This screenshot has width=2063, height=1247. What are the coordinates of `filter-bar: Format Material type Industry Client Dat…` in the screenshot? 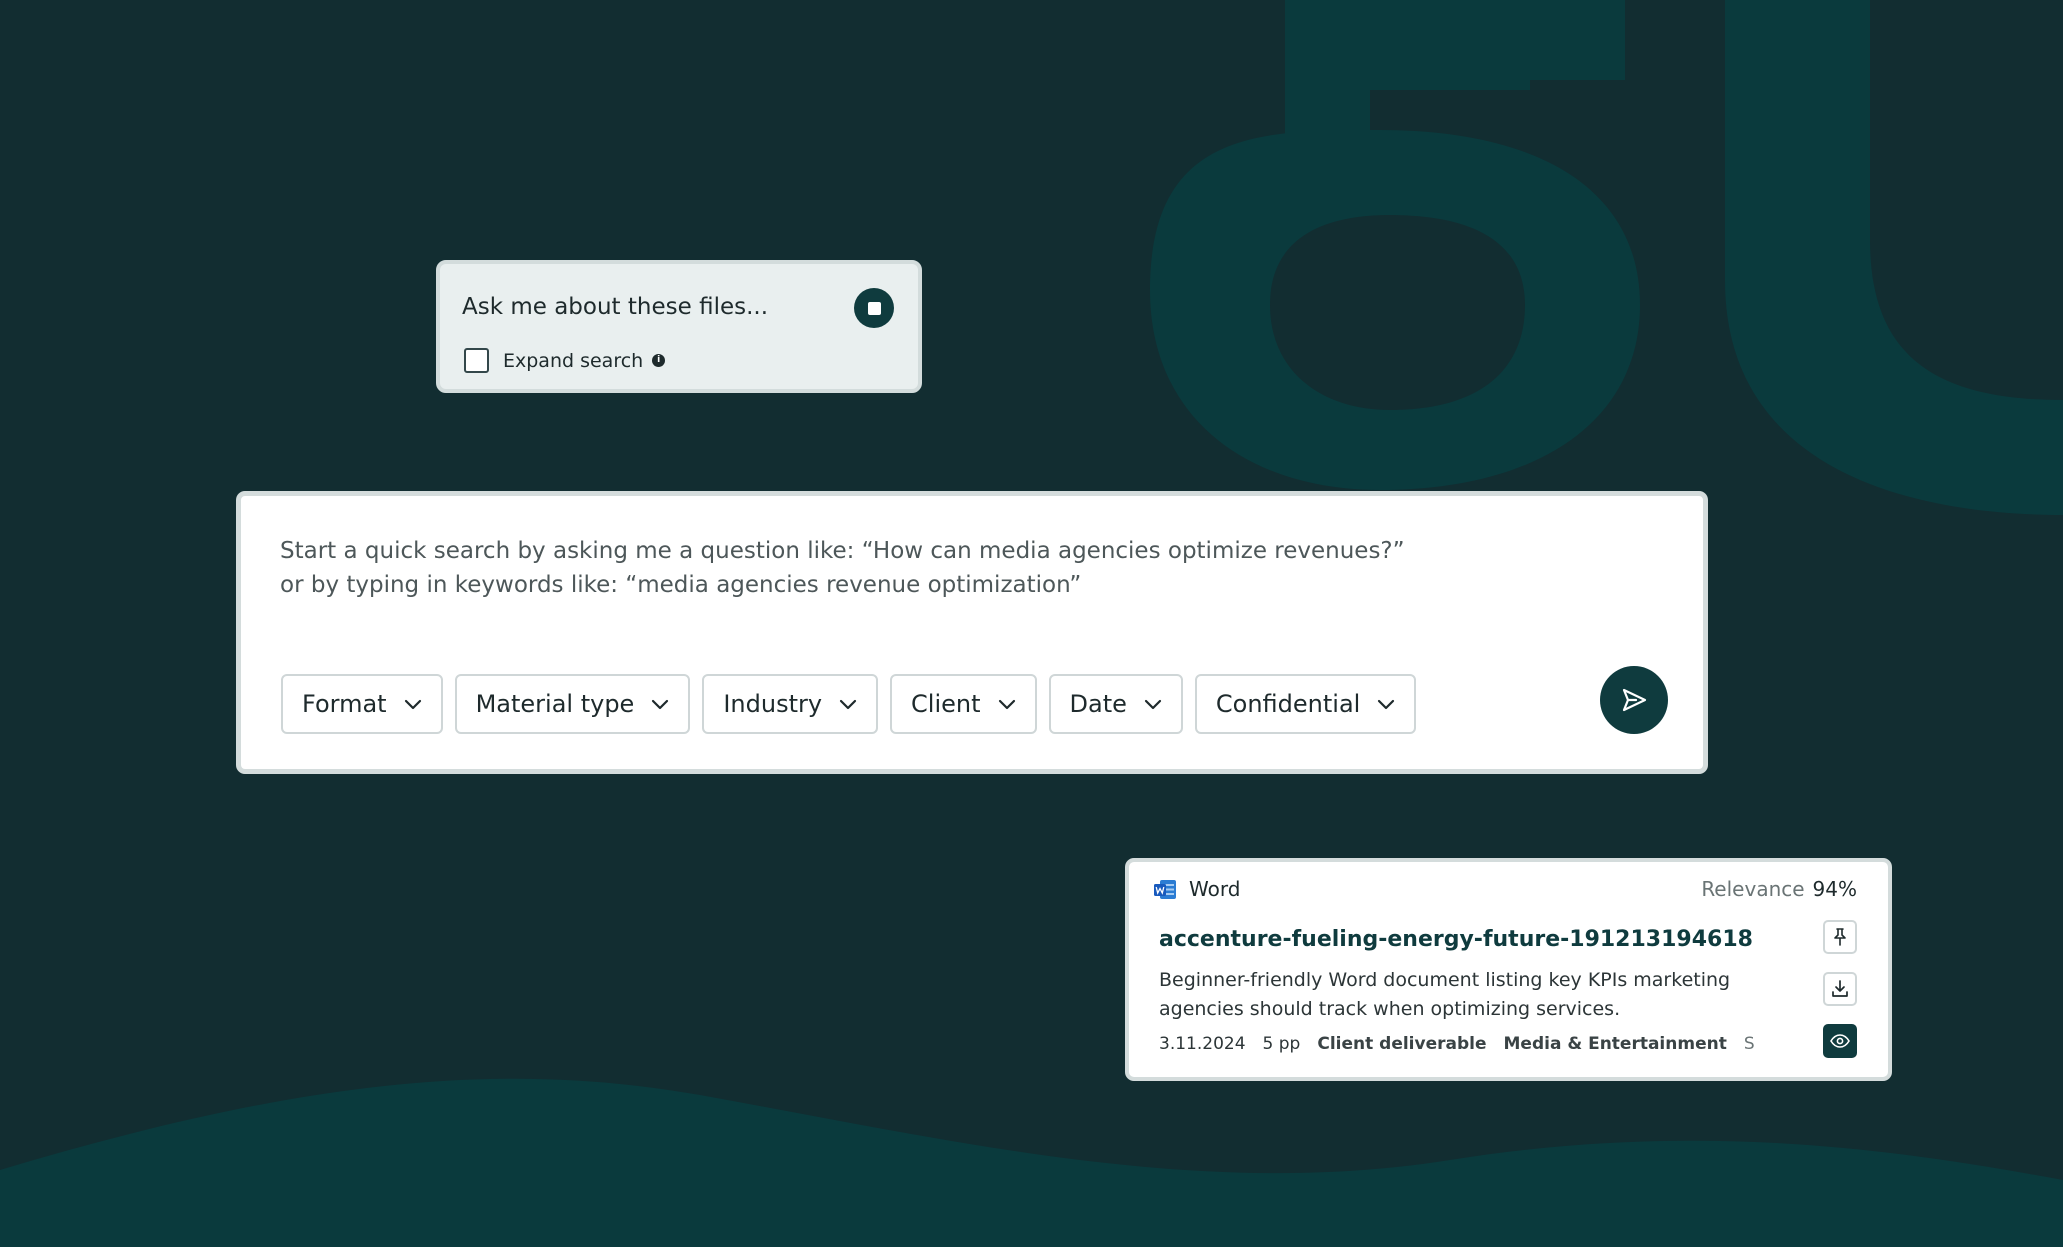 It's located at (854, 704).